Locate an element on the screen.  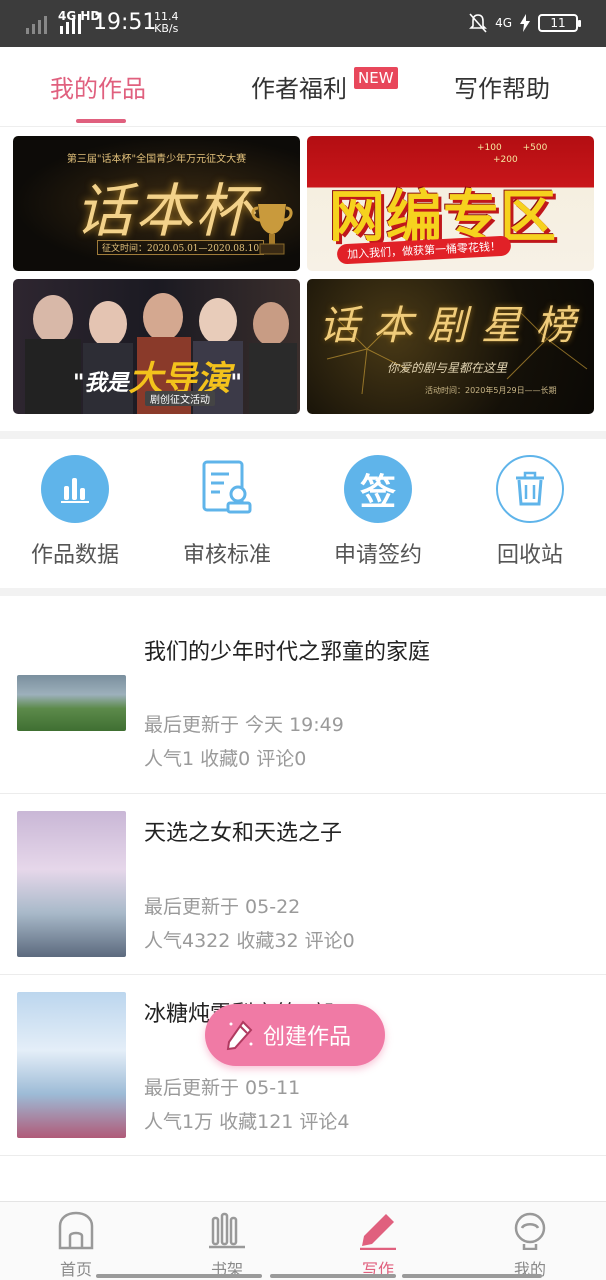
top-tab-bar: 我的作品 作者福利 NEW 写作帮助 is located at coordinates (303, 87).